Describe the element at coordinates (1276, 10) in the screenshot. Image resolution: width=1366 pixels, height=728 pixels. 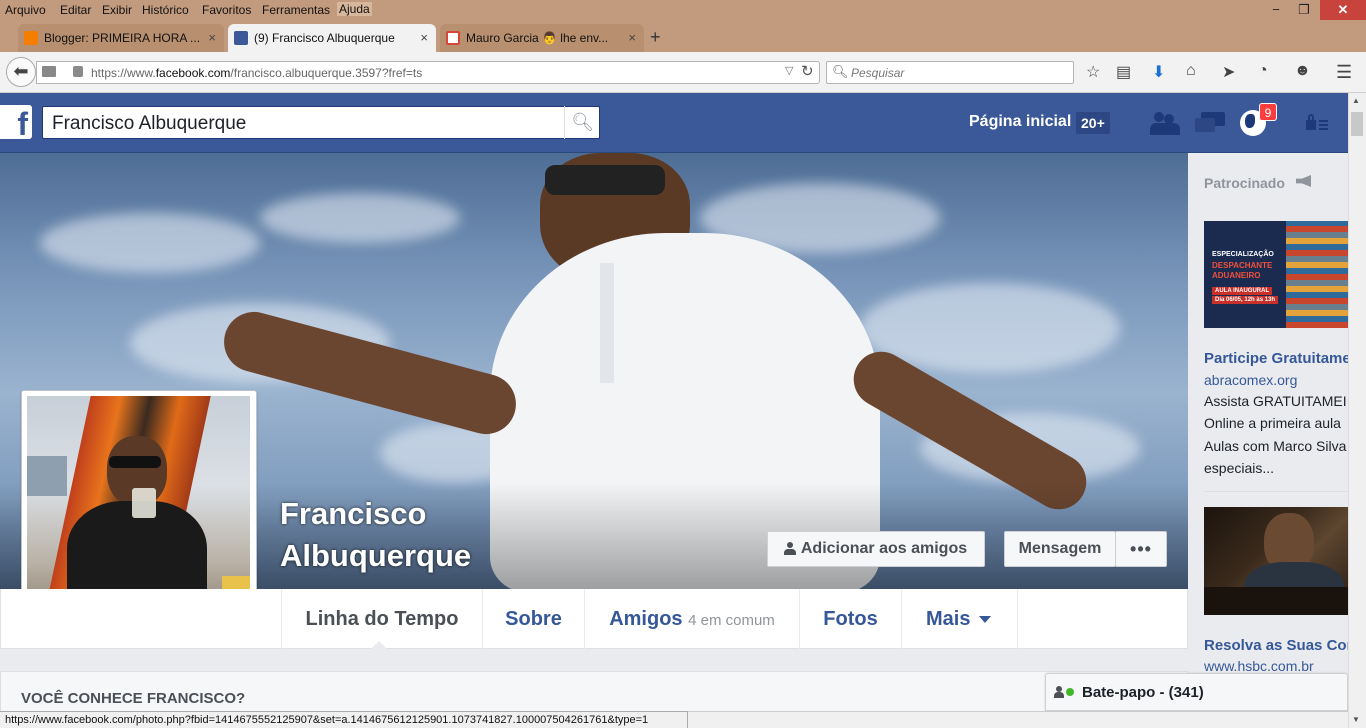
I see `minimize-button: −` at that location.